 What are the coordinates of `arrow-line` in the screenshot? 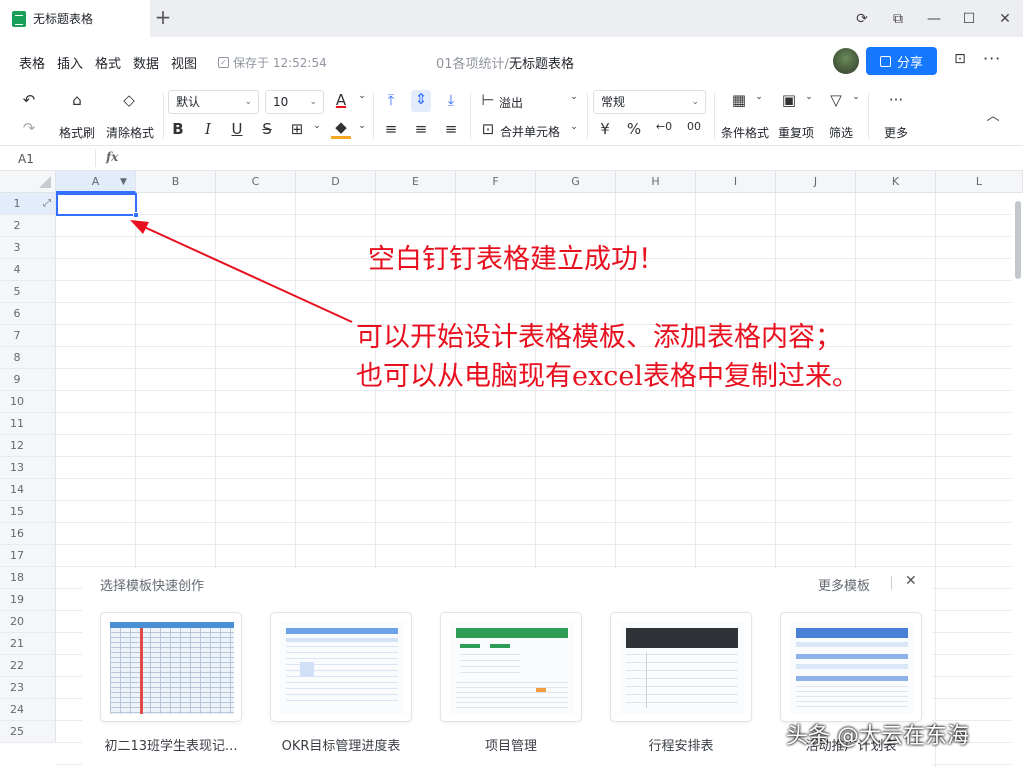 It's located at (247, 274).